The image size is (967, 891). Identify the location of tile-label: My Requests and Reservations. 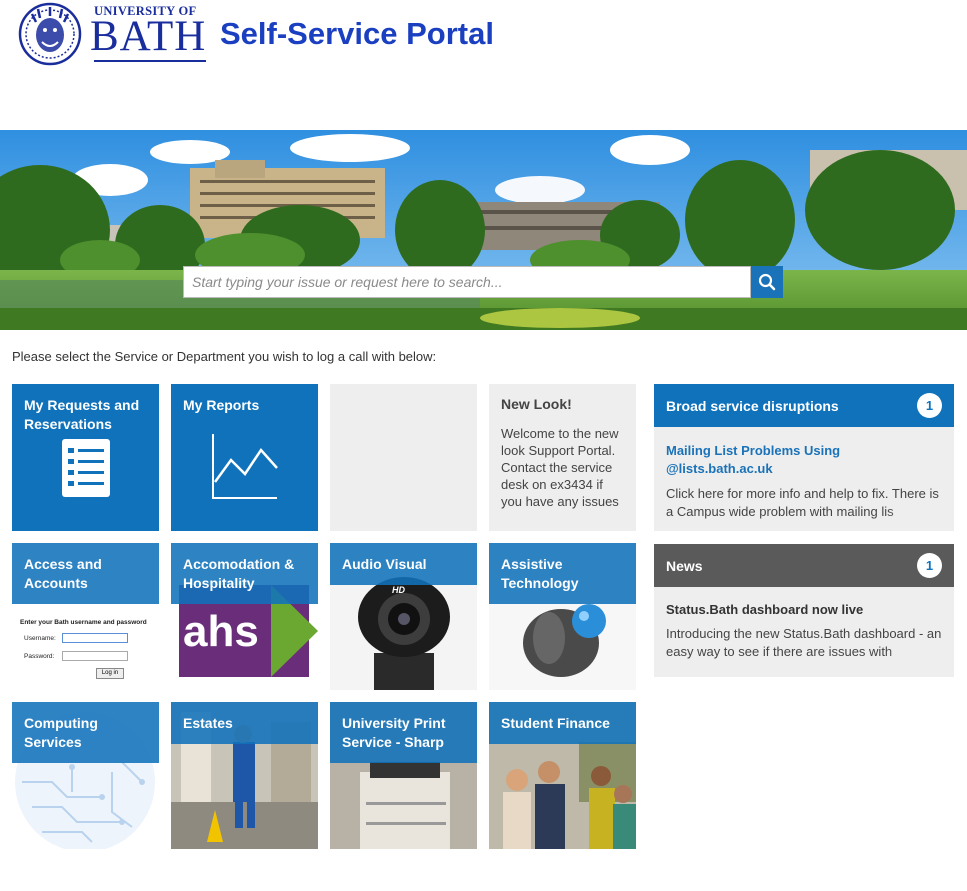
(82, 414).